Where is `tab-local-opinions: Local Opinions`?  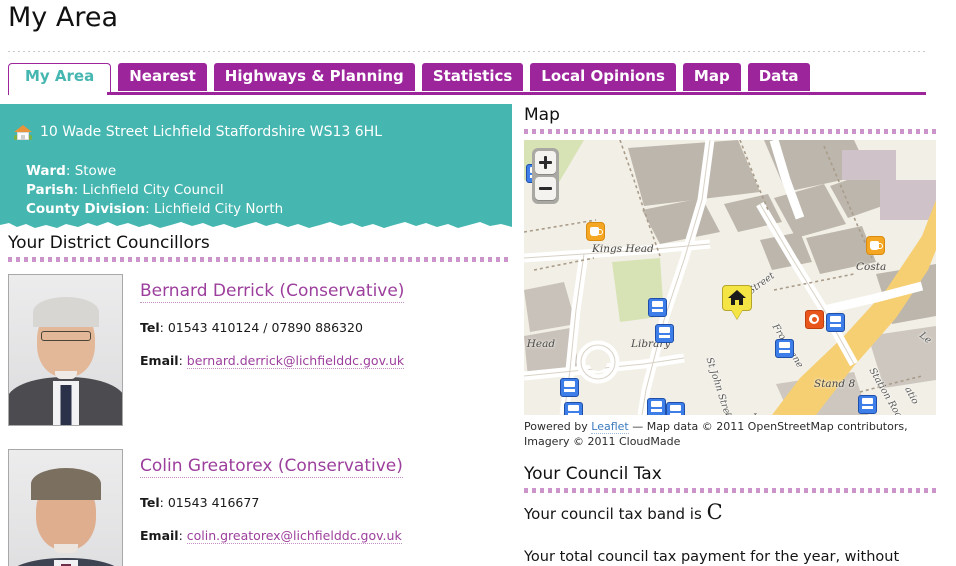 tab-local-opinions: Local Opinions is located at coordinates (603, 77).